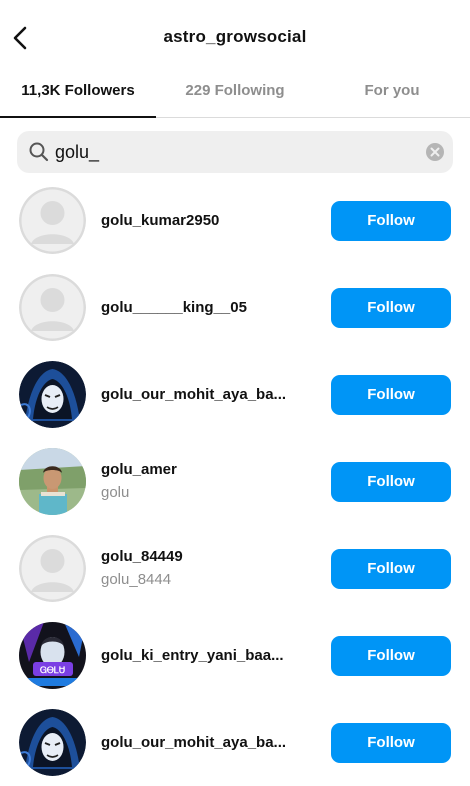 Image resolution: width=470 pixels, height=786 pixels. What do you see at coordinates (235, 220) in the screenshot?
I see `list-item: golu_kumar2950 Follow` at bounding box center [235, 220].